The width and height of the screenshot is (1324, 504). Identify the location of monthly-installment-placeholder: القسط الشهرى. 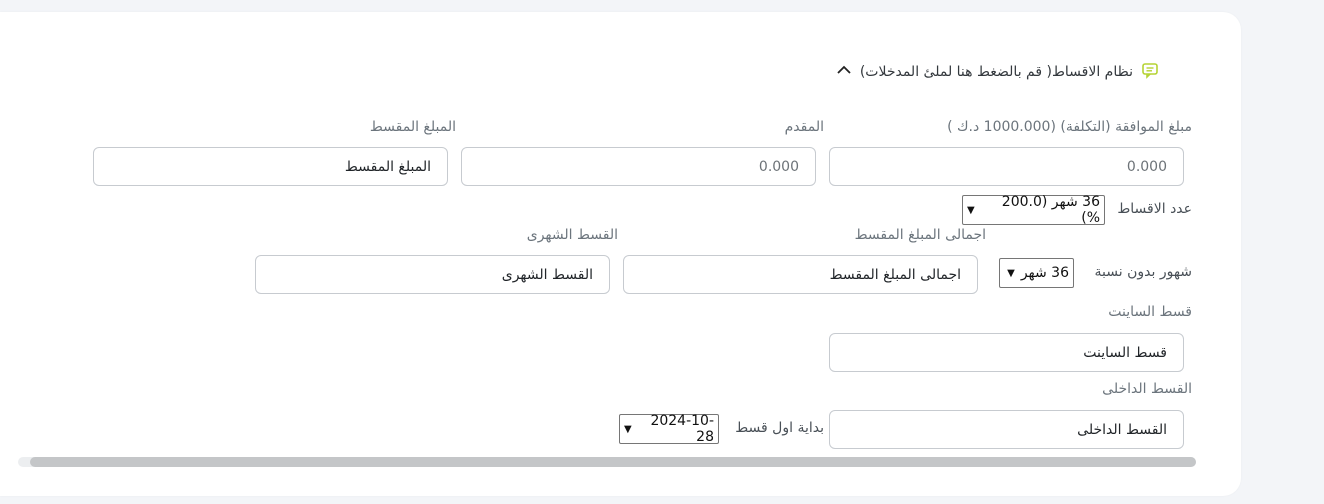
(547, 274).